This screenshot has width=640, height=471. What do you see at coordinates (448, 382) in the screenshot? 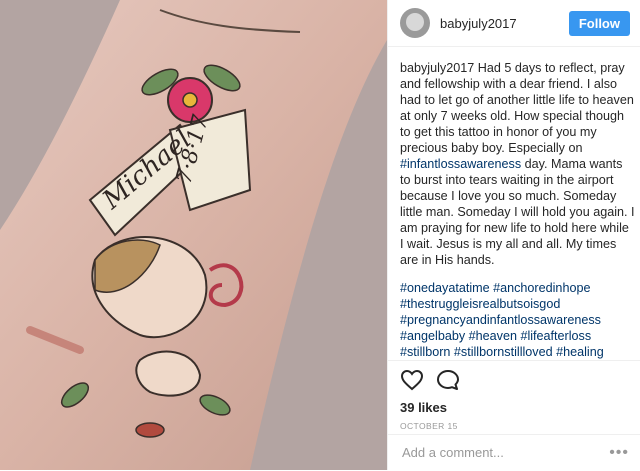
I see `comment-icon` at bounding box center [448, 382].